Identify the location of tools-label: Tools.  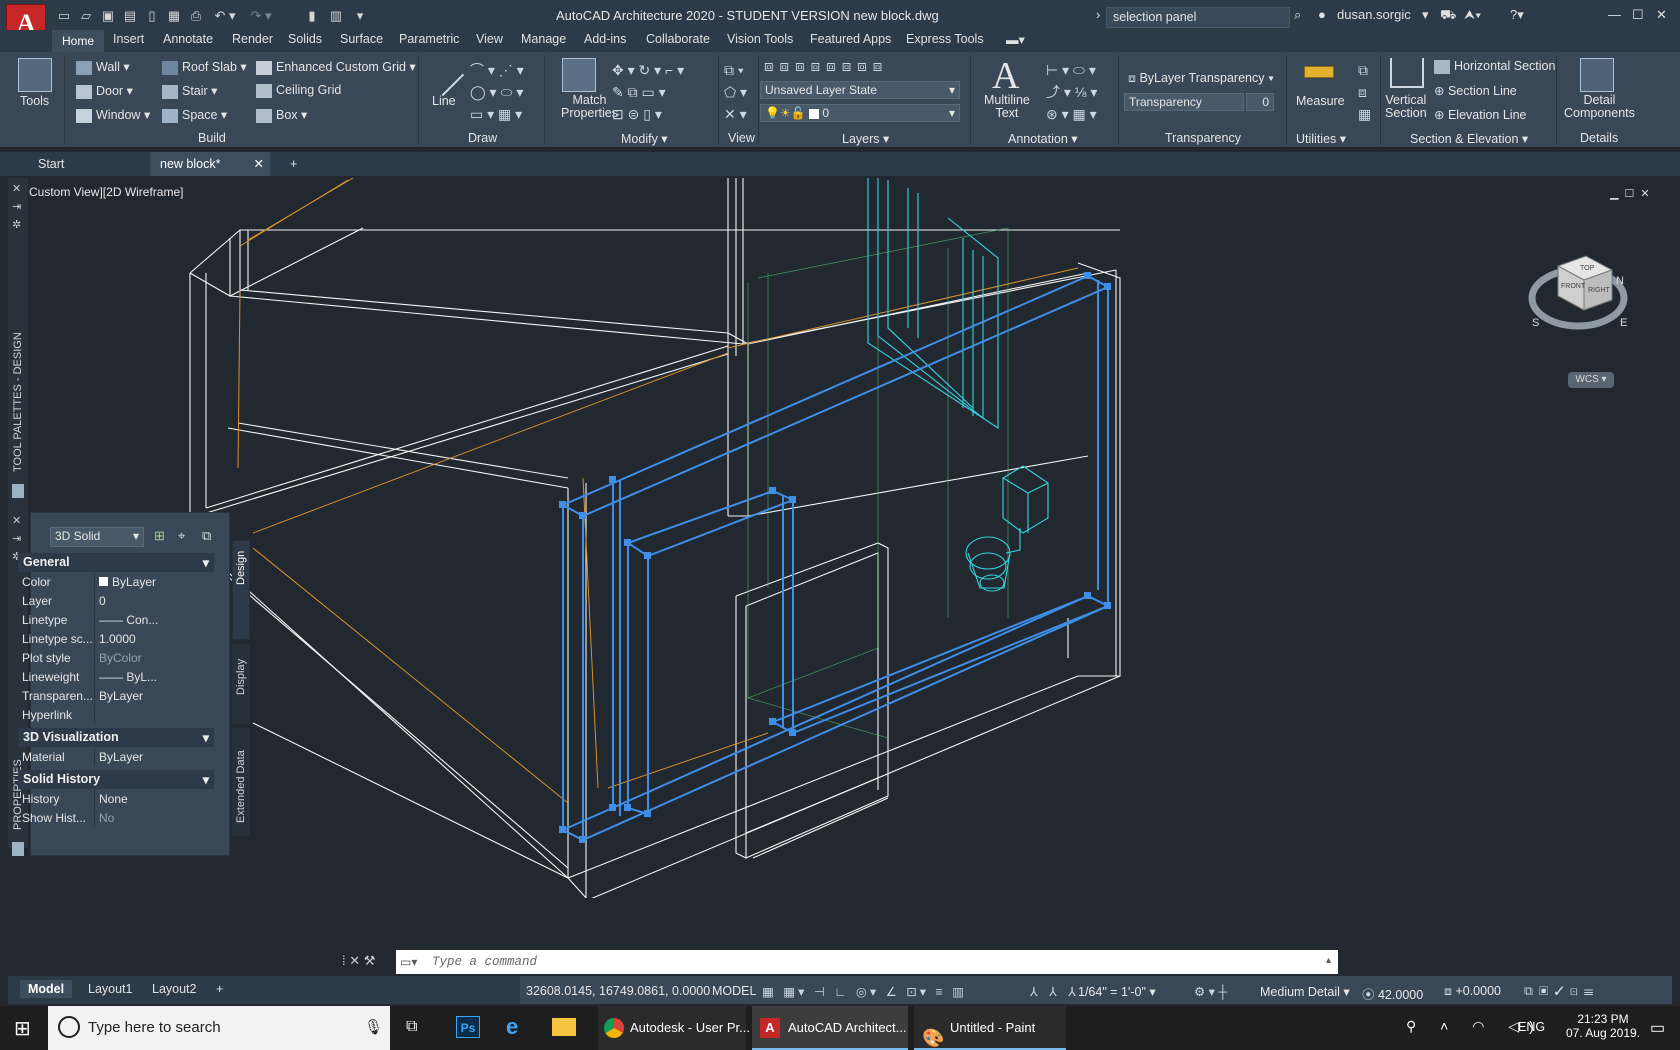
(34, 101).